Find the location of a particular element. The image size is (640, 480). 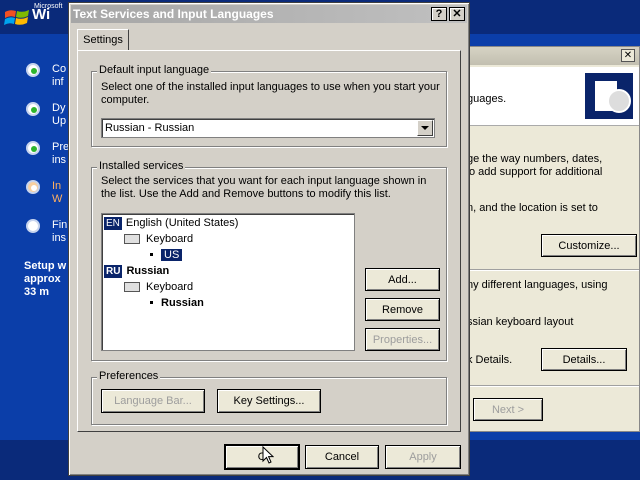

wizard-header: guages. is located at coordinates (553, 96).